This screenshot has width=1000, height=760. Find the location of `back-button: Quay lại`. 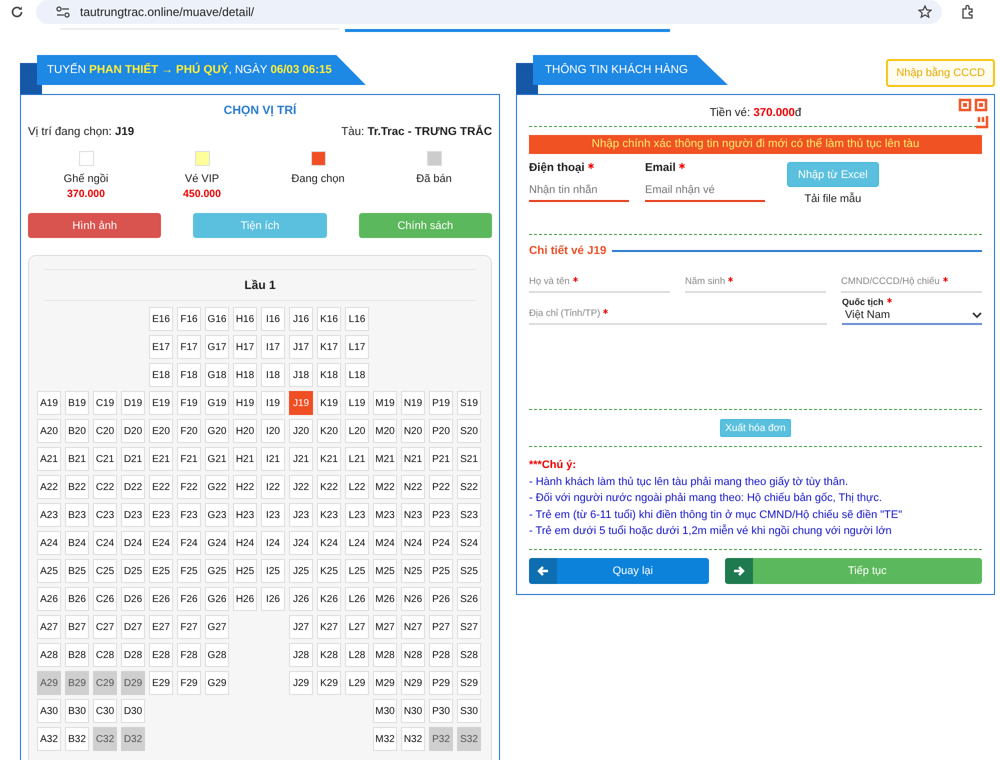

back-button: Quay lại is located at coordinates (619, 571).